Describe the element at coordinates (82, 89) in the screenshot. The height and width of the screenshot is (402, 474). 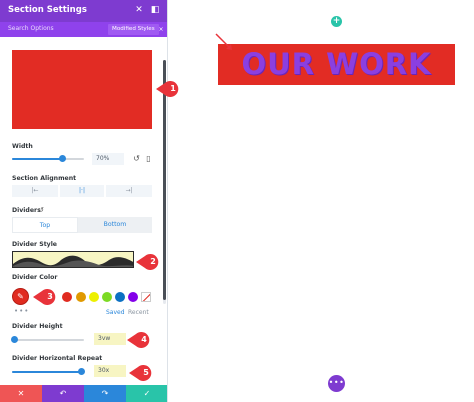
I see `section-preview` at that location.